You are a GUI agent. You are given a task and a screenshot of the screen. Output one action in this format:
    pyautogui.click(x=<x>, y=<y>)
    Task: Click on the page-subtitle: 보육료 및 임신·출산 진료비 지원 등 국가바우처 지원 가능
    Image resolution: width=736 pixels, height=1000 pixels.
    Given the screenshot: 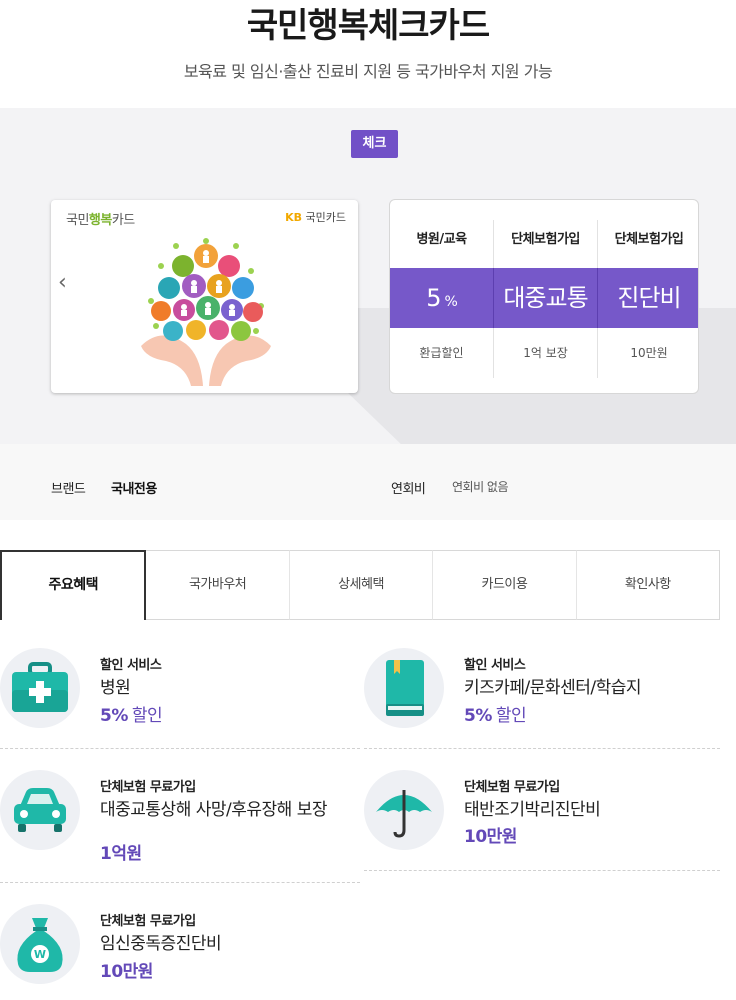 What is the action you would take?
    pyautogui.click(x=368, y=71)
    